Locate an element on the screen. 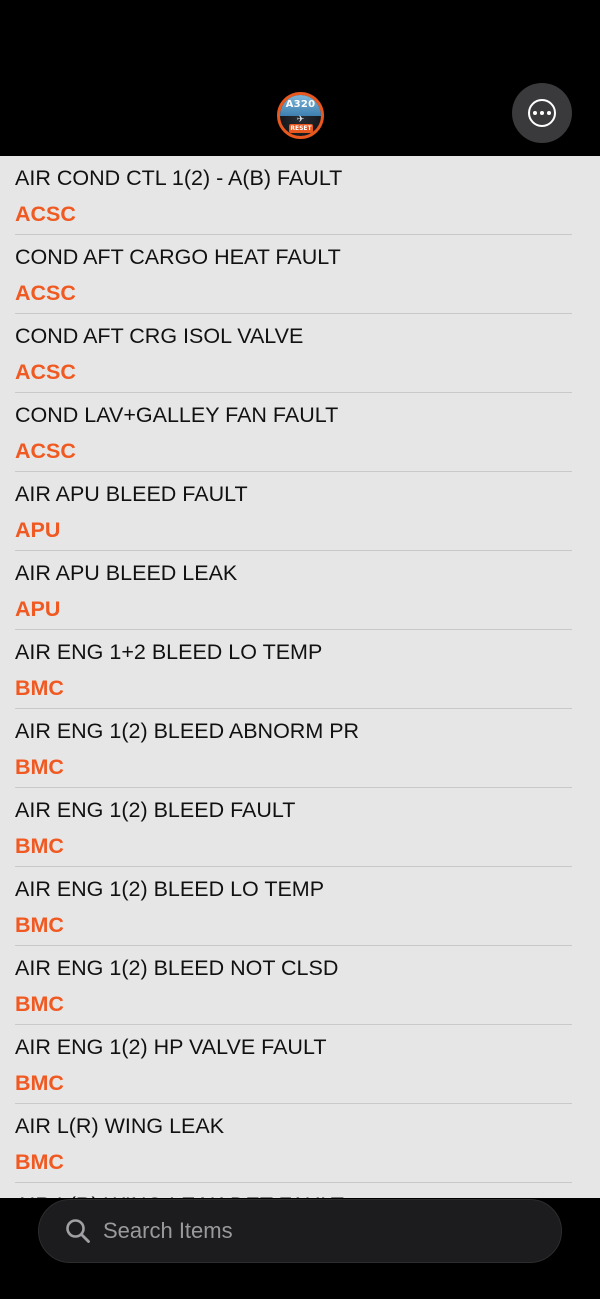 Image resolution: width=600 pixels, height=1299 pixels. more-menu-button is located at coordinates (542, 113).